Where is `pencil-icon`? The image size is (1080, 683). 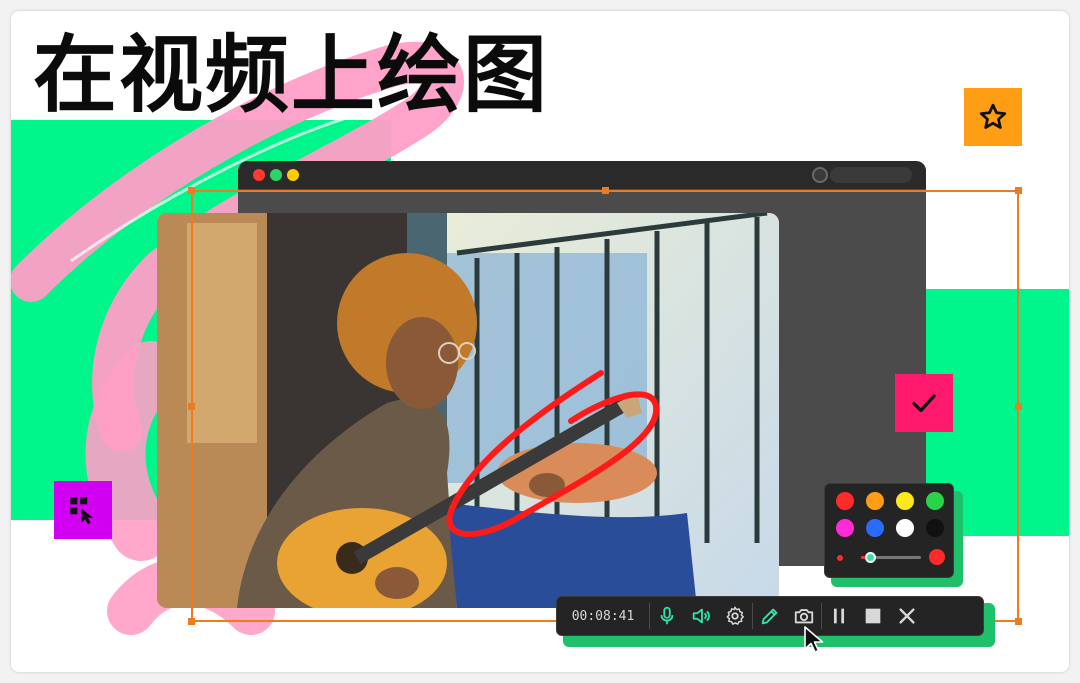
pencil-icon is located at coordinates (769, 616).